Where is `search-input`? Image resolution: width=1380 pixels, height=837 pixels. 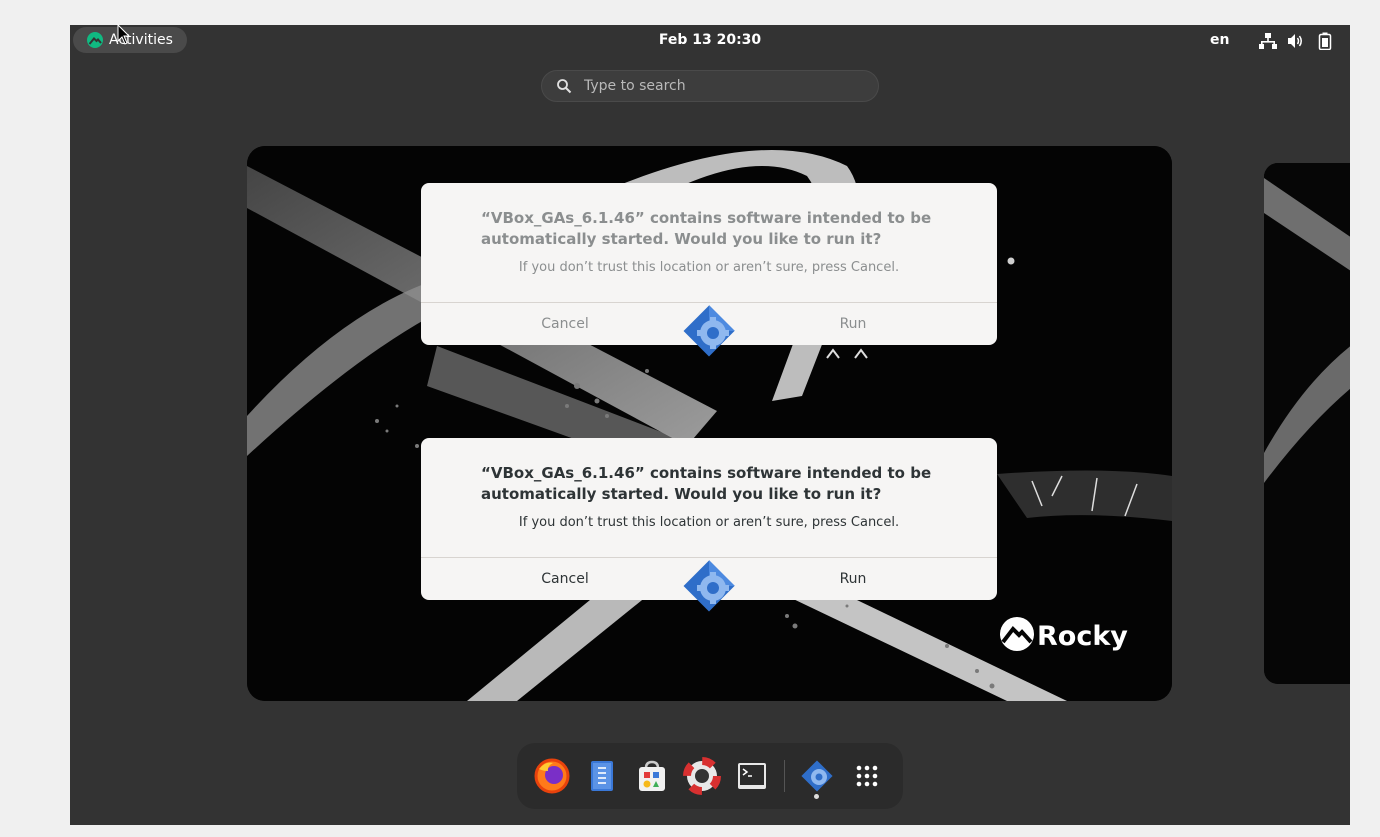
search-input is located at coordinates (719, 86).